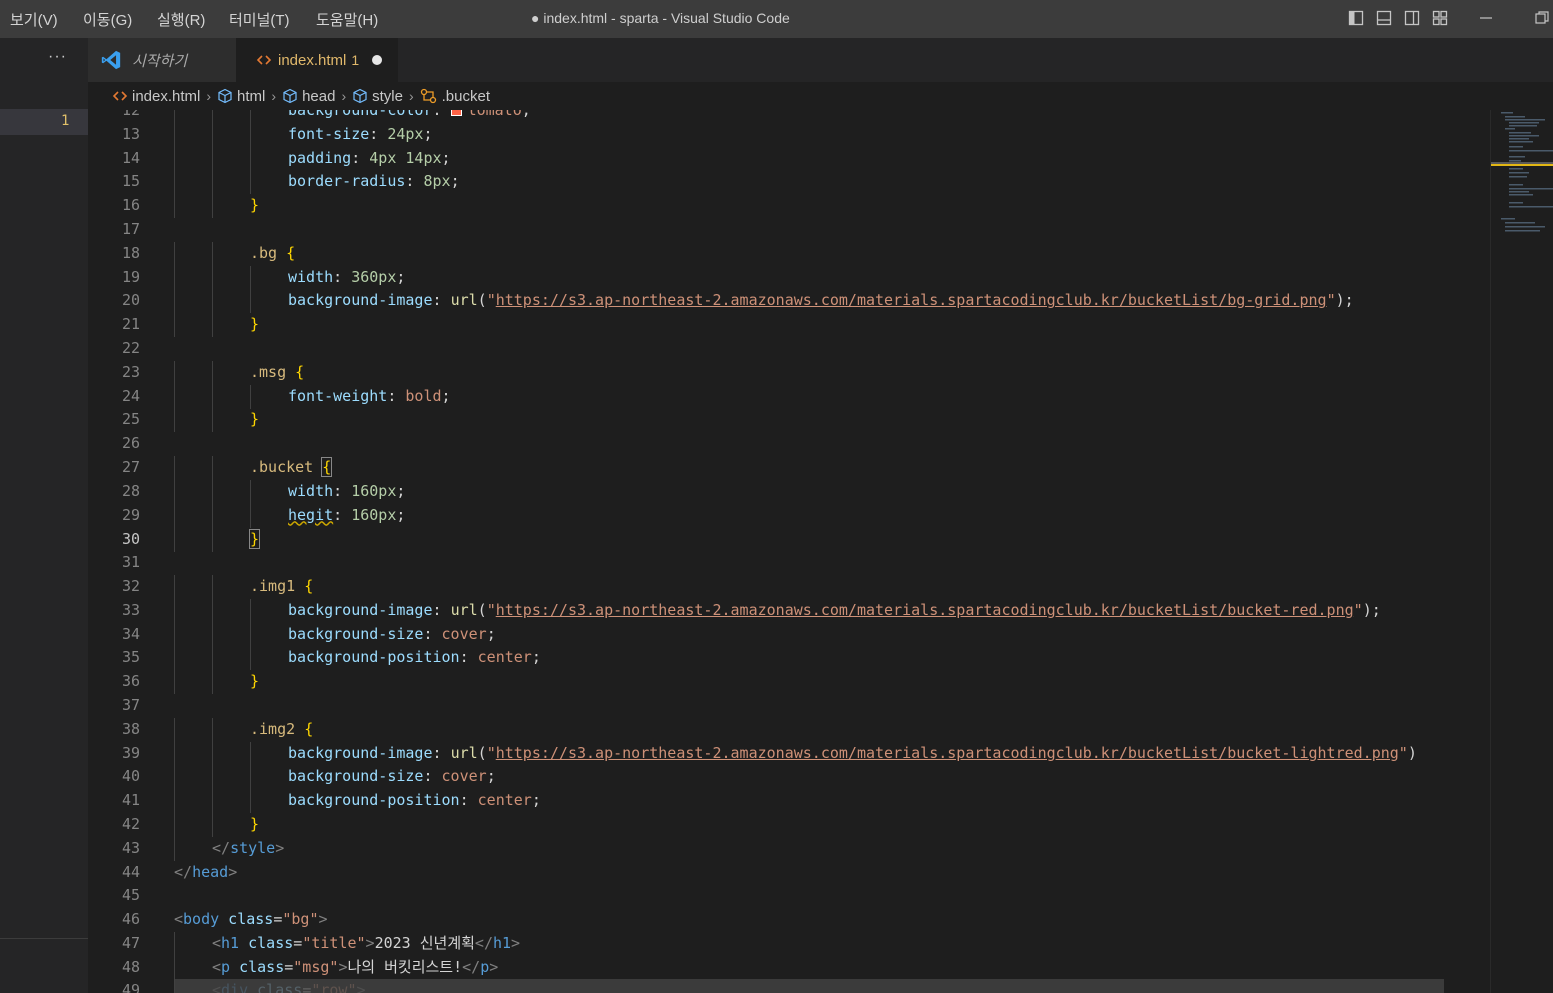  I want to click on breadcrumb-item-html: html, so click(241, 96).